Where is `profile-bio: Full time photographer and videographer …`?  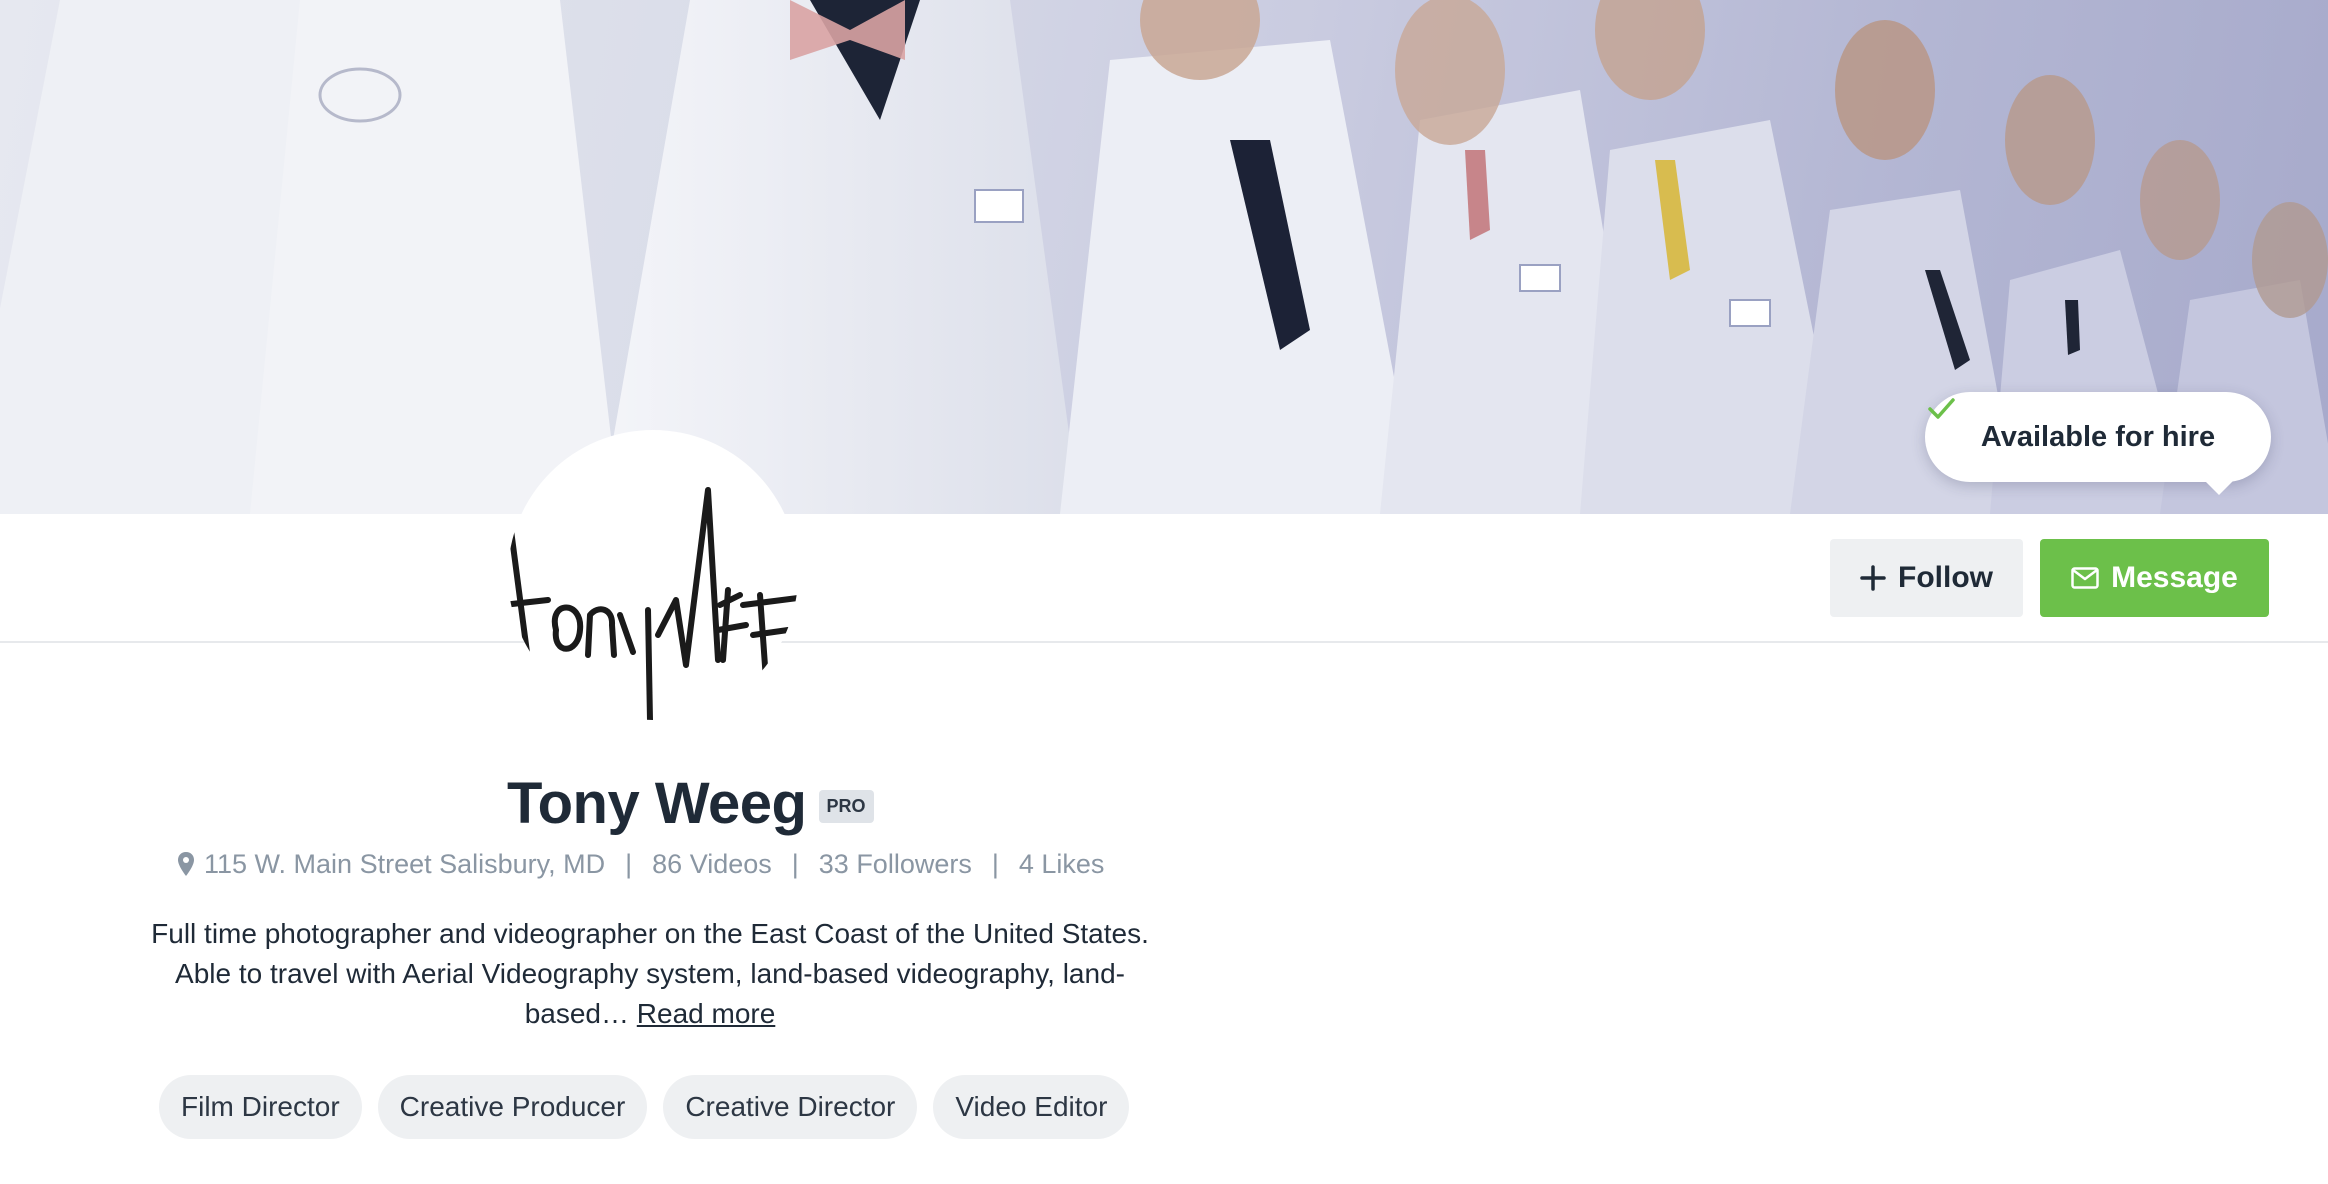 profile-bio: Full time photographer and videographer … is located at coordinates (650, 974).